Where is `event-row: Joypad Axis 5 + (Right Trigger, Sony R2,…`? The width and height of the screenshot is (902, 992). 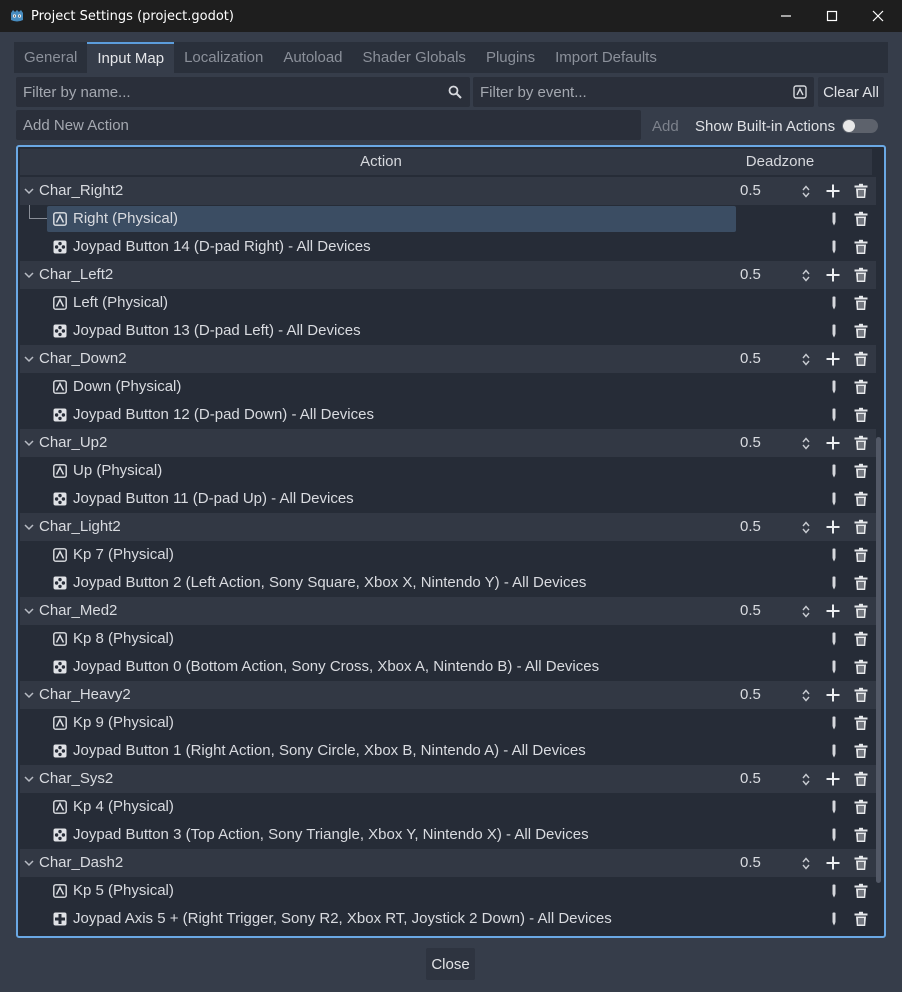 event-row: Joypad Axis 5 + (Right Trigger, Sony R2,… is located at coordinates (448, 919).